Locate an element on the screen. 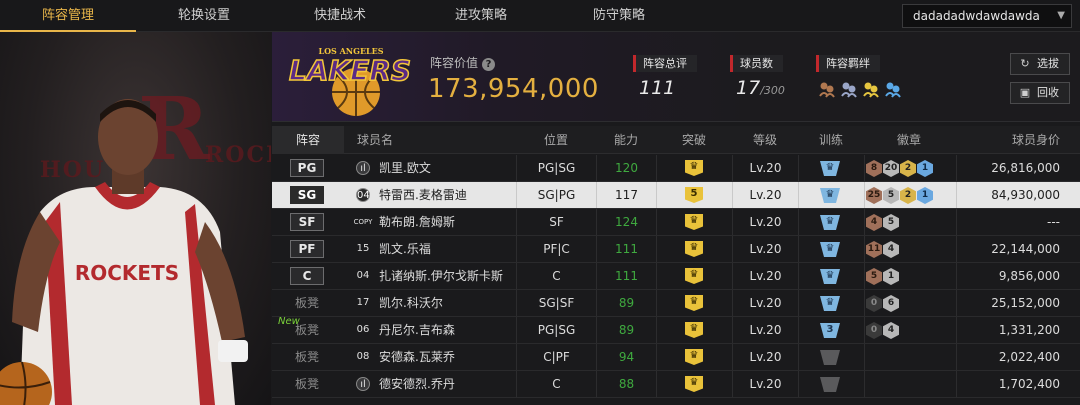 The height and width of the screenshot is (405, 1080). refresh-icon: ↻ is located at coordinates (1025, 63).